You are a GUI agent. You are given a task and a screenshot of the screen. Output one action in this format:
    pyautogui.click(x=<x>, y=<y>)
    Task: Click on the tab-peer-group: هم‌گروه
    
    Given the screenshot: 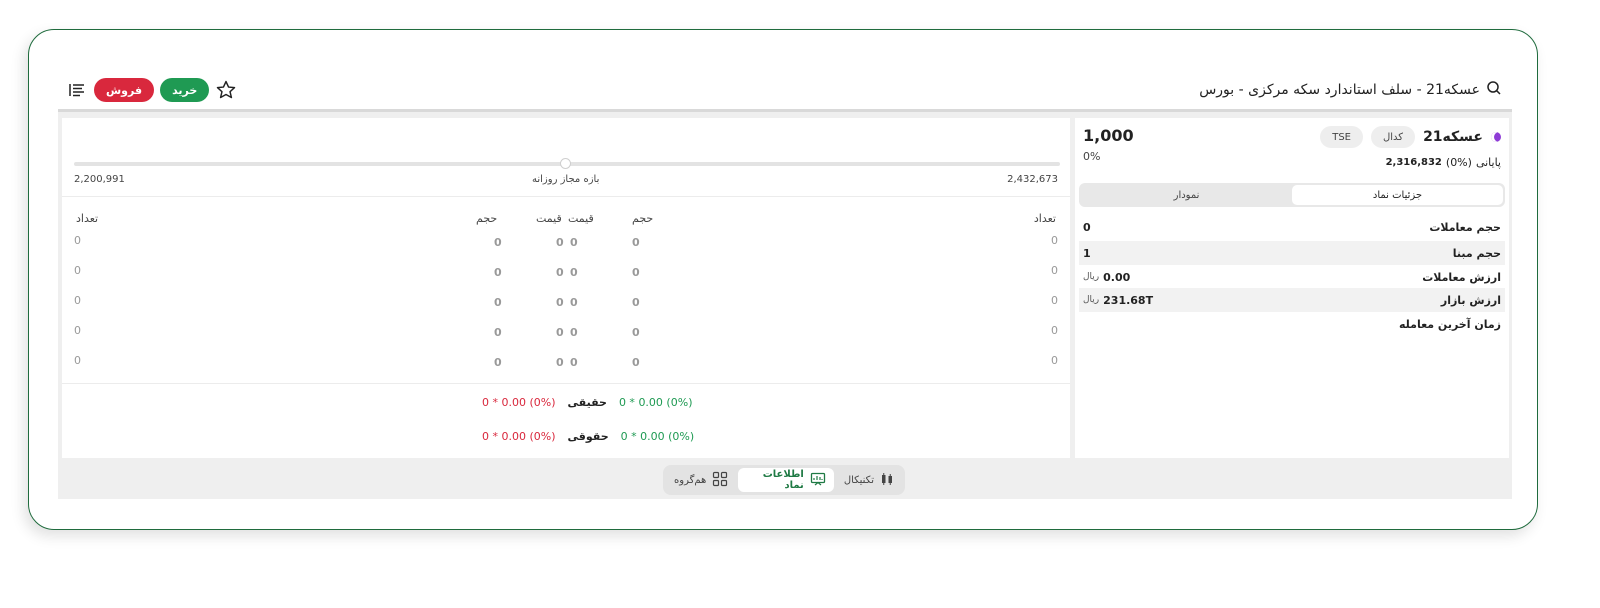 What is the action you would take?
    pyautogui.click(x=701, y=480)
    